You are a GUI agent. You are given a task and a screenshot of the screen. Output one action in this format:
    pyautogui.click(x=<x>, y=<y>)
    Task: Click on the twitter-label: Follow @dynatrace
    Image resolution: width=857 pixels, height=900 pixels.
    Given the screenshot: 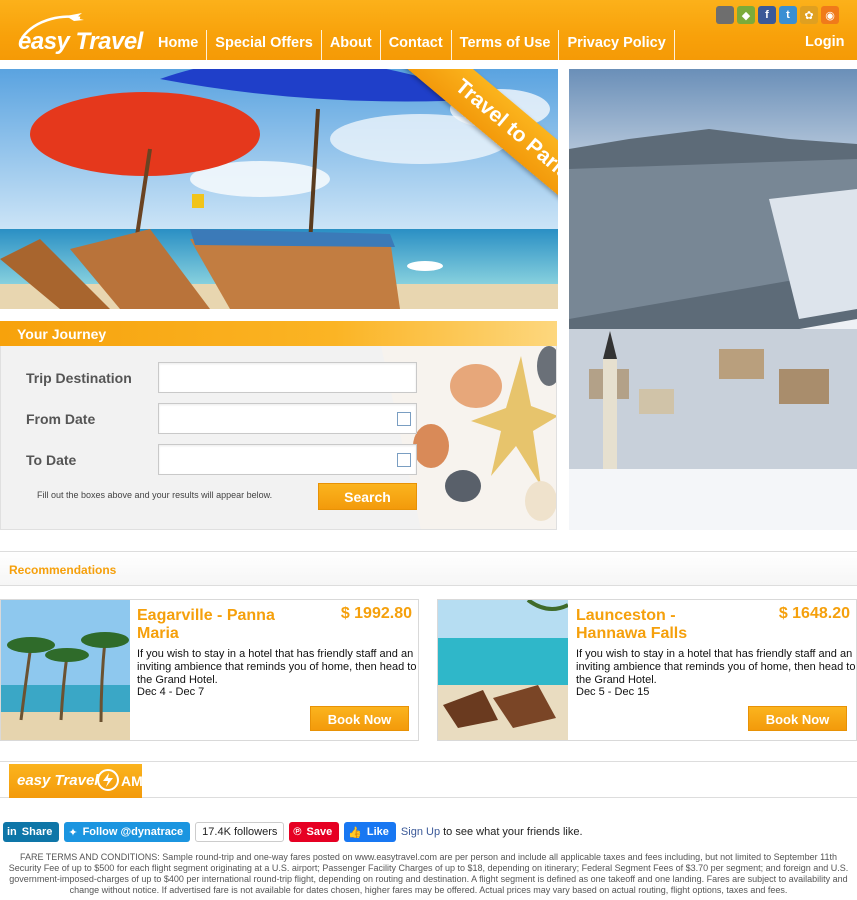 What is the action you would take?
    pyautogui.click(x=133, y=832)
    